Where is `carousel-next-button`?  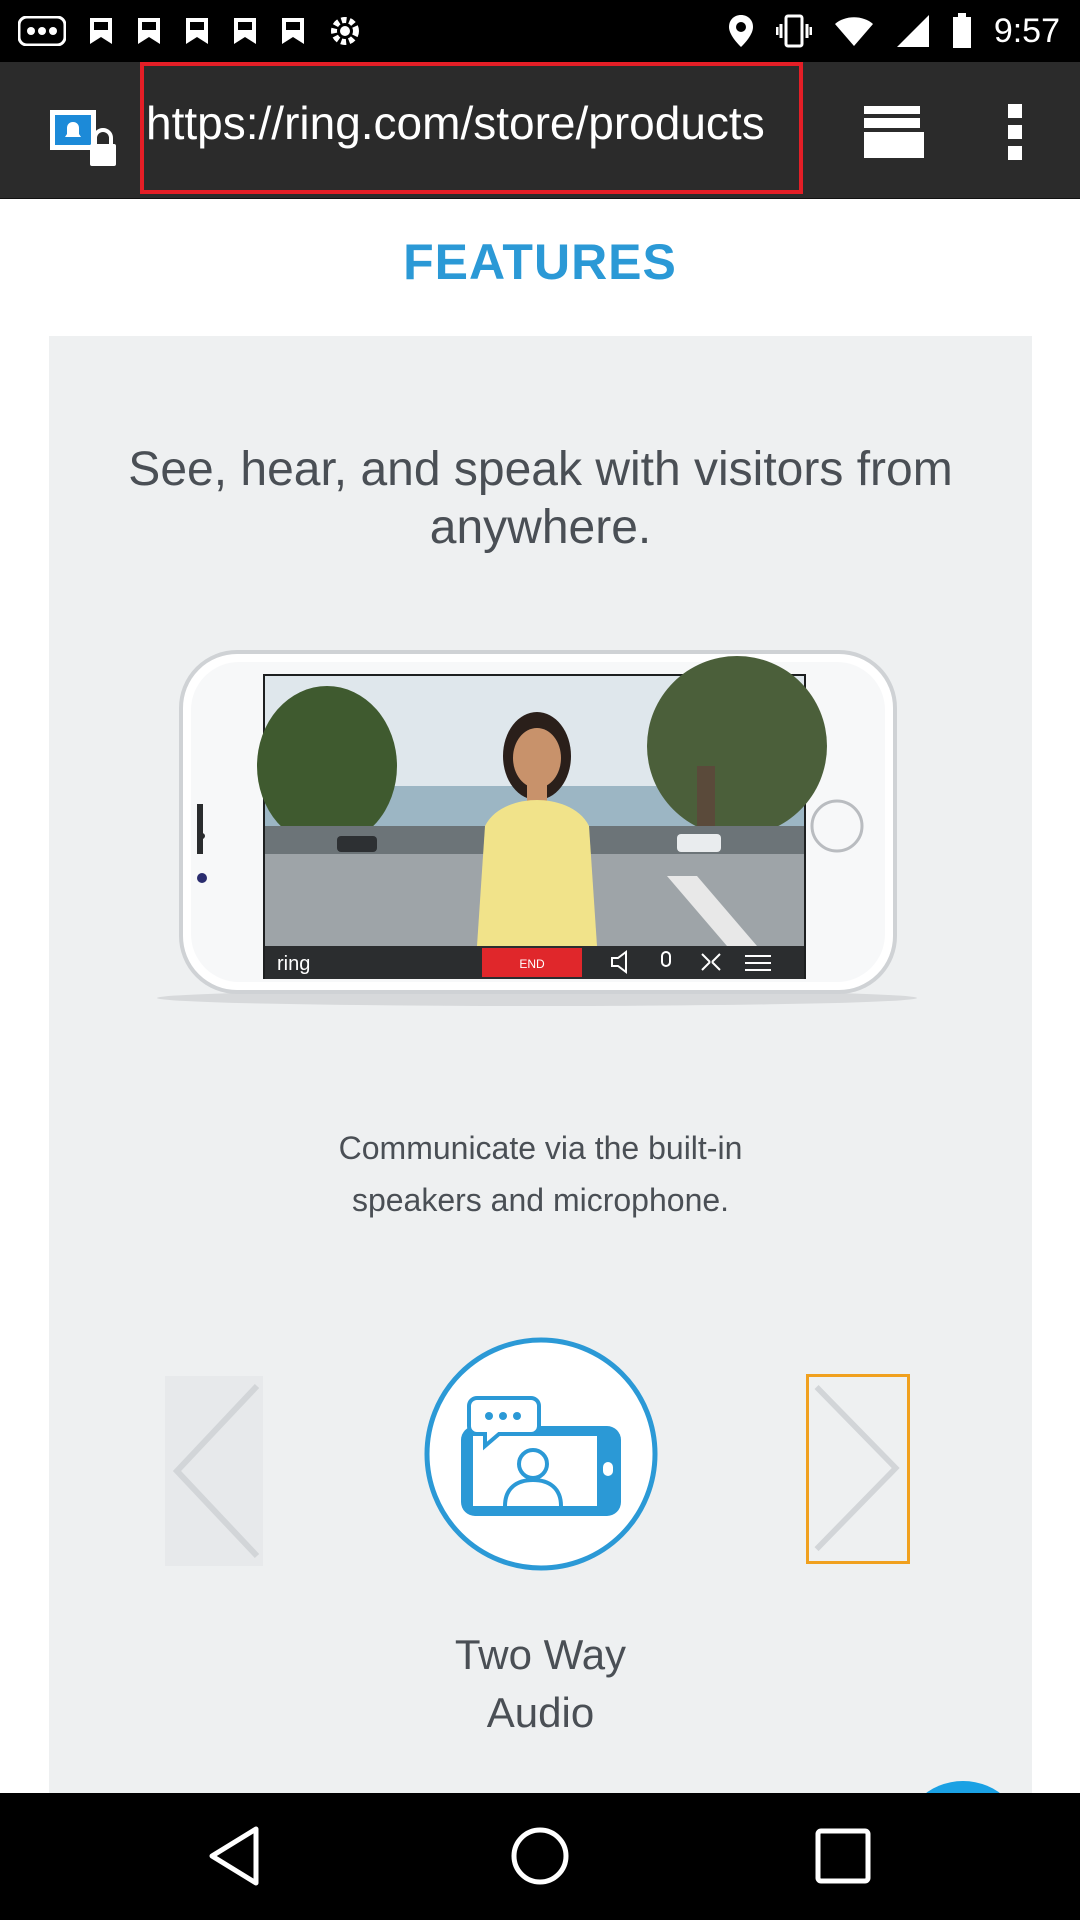 carousel-next-button is located at coordinates (858, 1469).